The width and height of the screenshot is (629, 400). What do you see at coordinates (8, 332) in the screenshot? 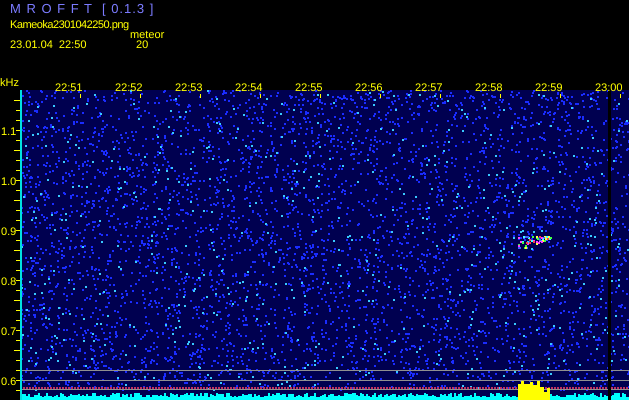
I see `axis-label: 0.7` at bounding box center [8, 332].